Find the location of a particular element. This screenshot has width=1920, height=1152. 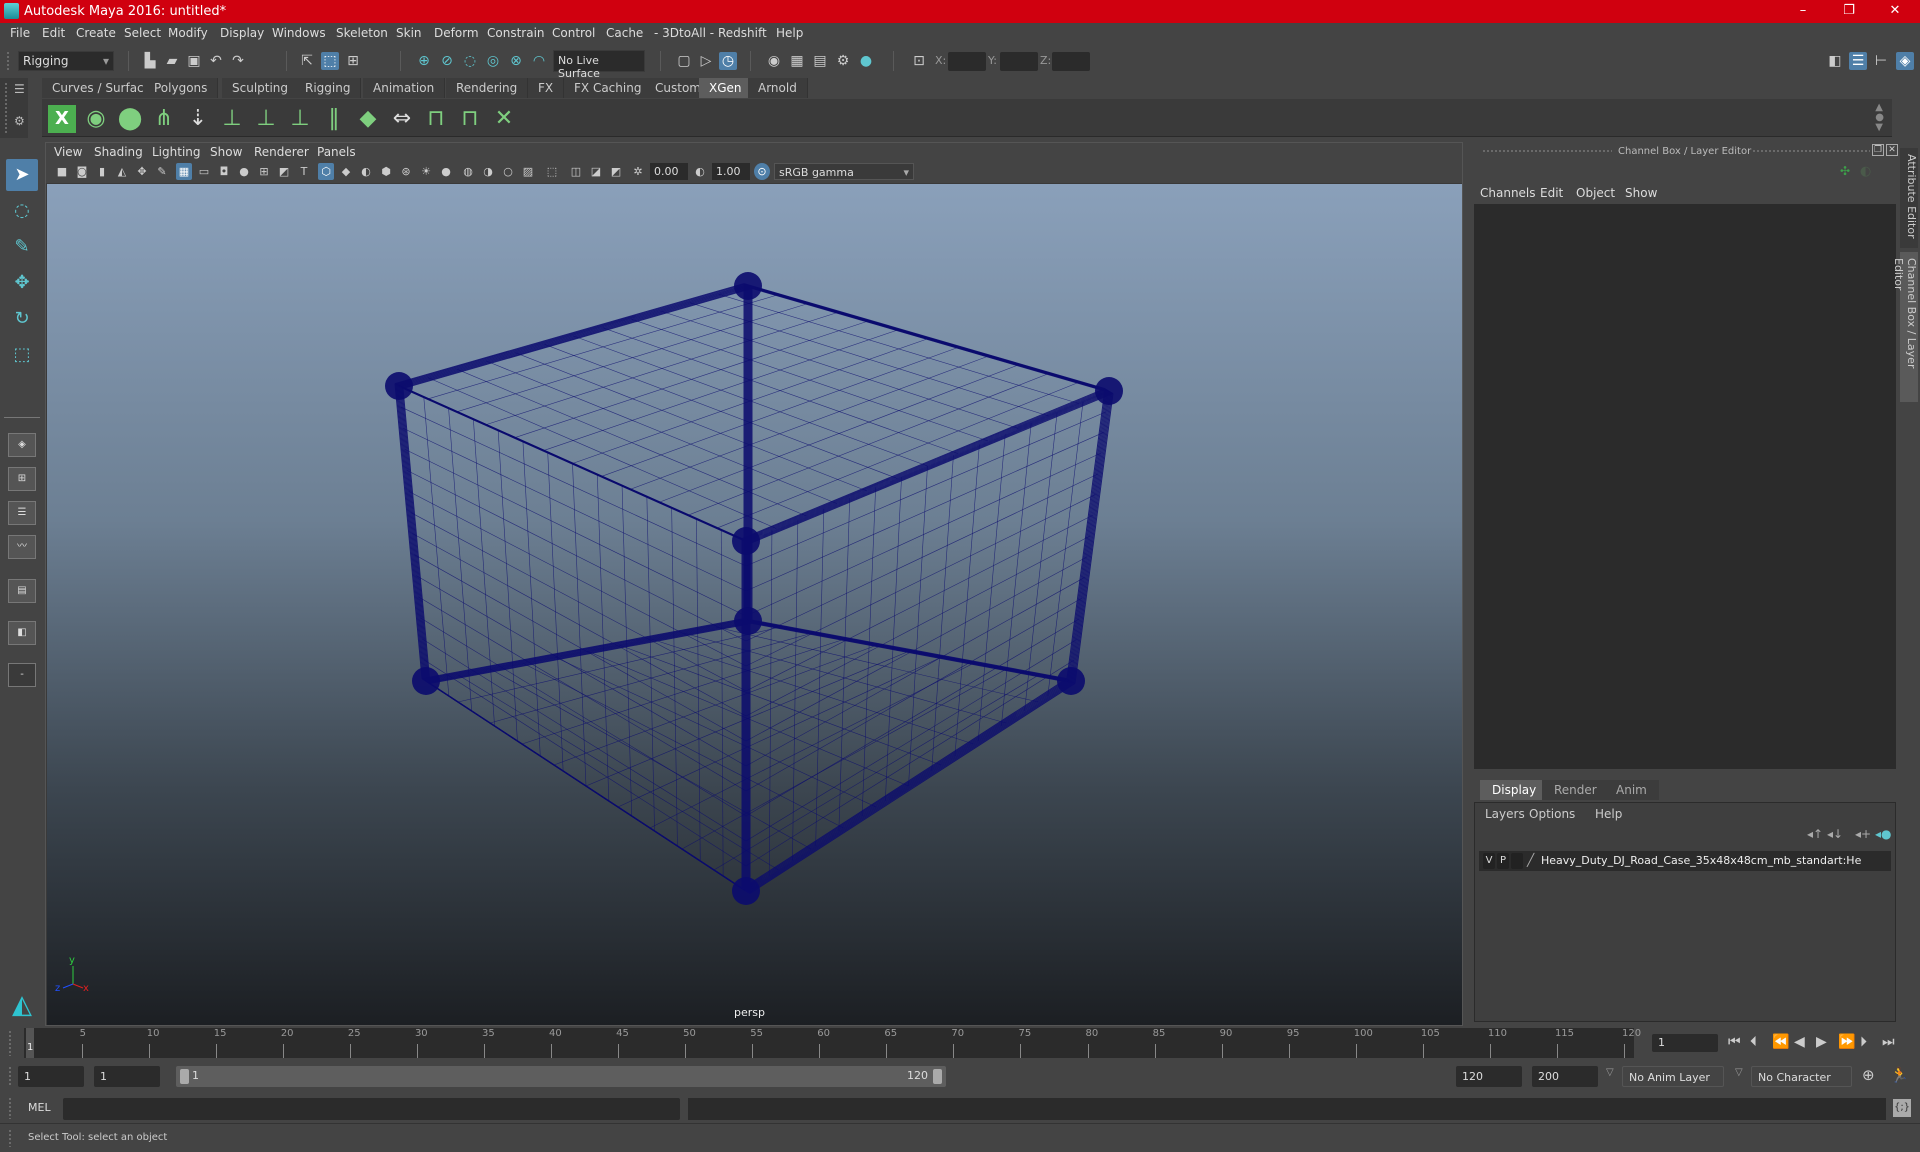

animation-start-field: 1 is located at coordinates (51, 1076).